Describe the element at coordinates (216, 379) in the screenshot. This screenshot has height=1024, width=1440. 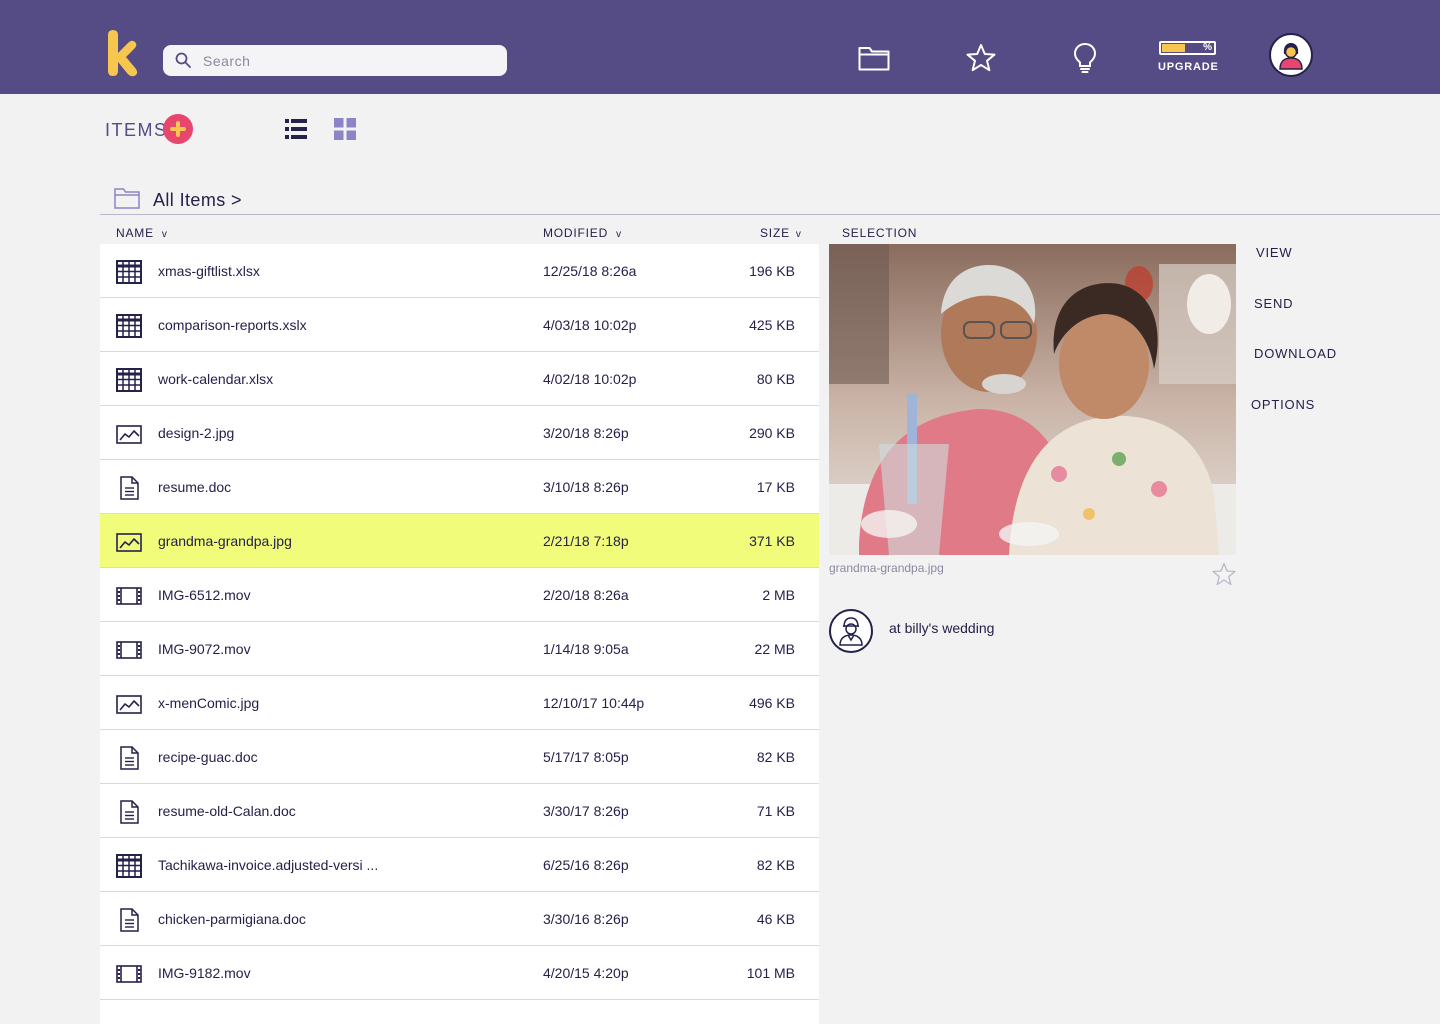
I see `file-name: work-calendar.xlsx` at that location.